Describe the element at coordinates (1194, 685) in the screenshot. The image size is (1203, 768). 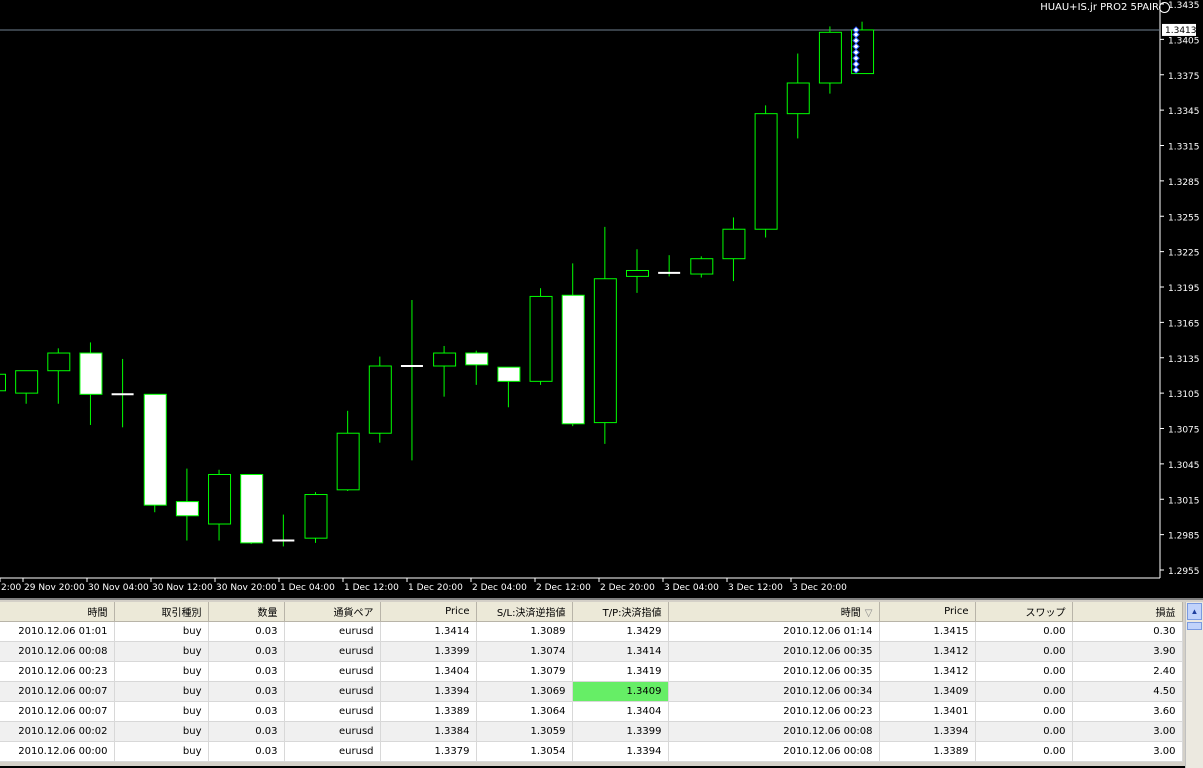
I see `vertical-scrollbar: ▲` at that location.